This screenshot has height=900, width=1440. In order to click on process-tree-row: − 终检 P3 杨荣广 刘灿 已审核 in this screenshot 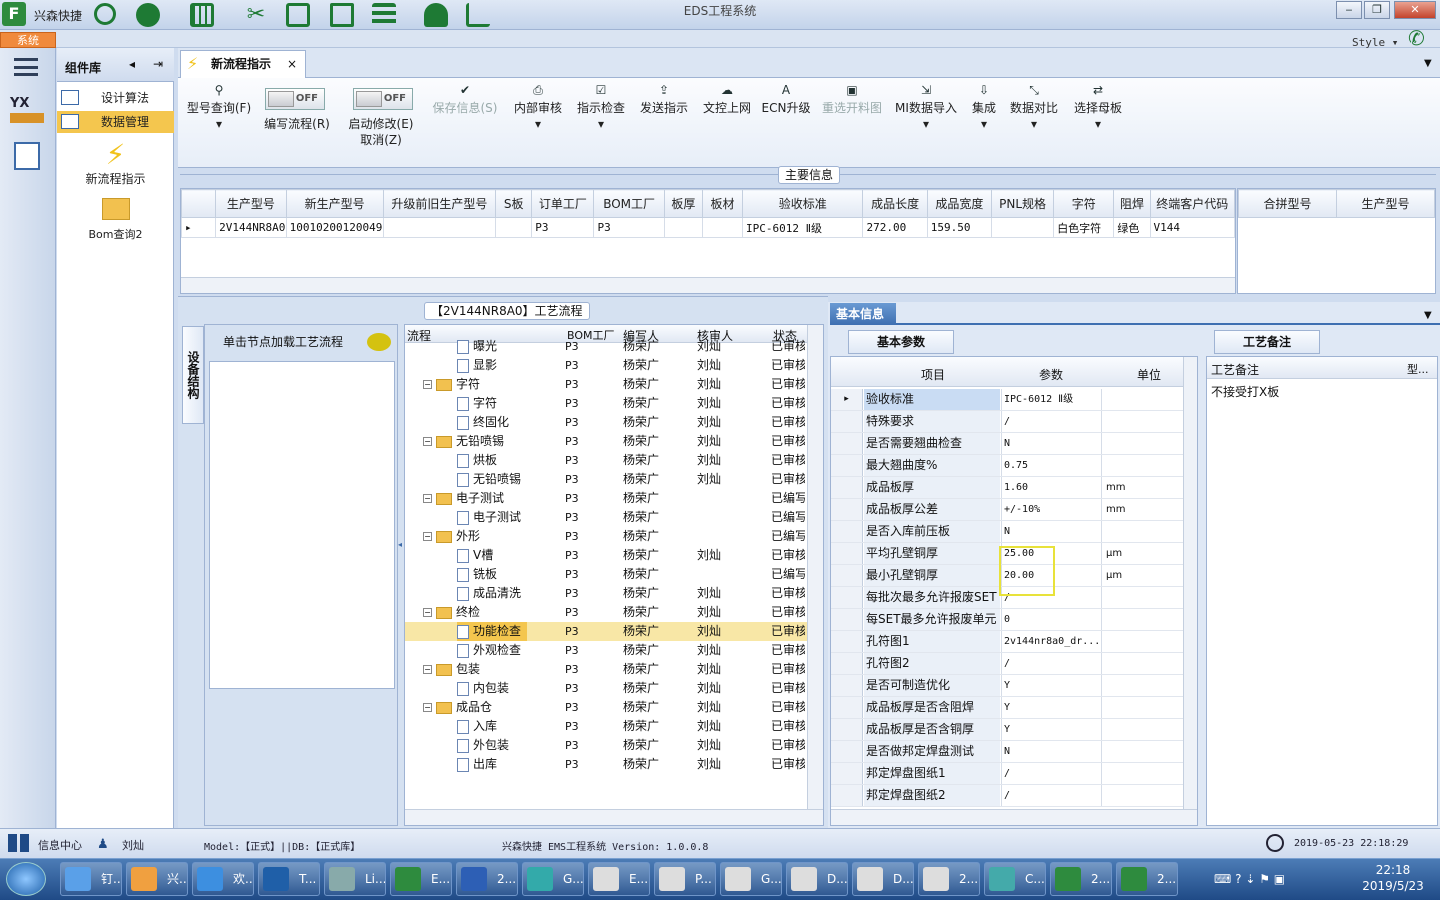, I will do `click(606, 612)`.